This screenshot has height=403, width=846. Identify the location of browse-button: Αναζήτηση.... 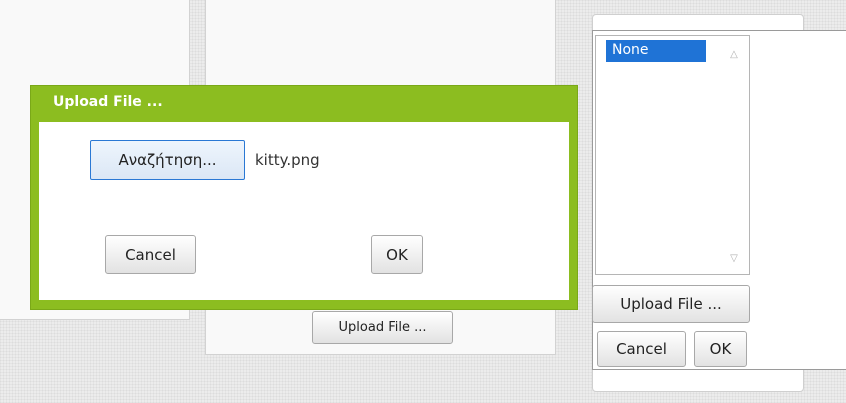
(167, 160).